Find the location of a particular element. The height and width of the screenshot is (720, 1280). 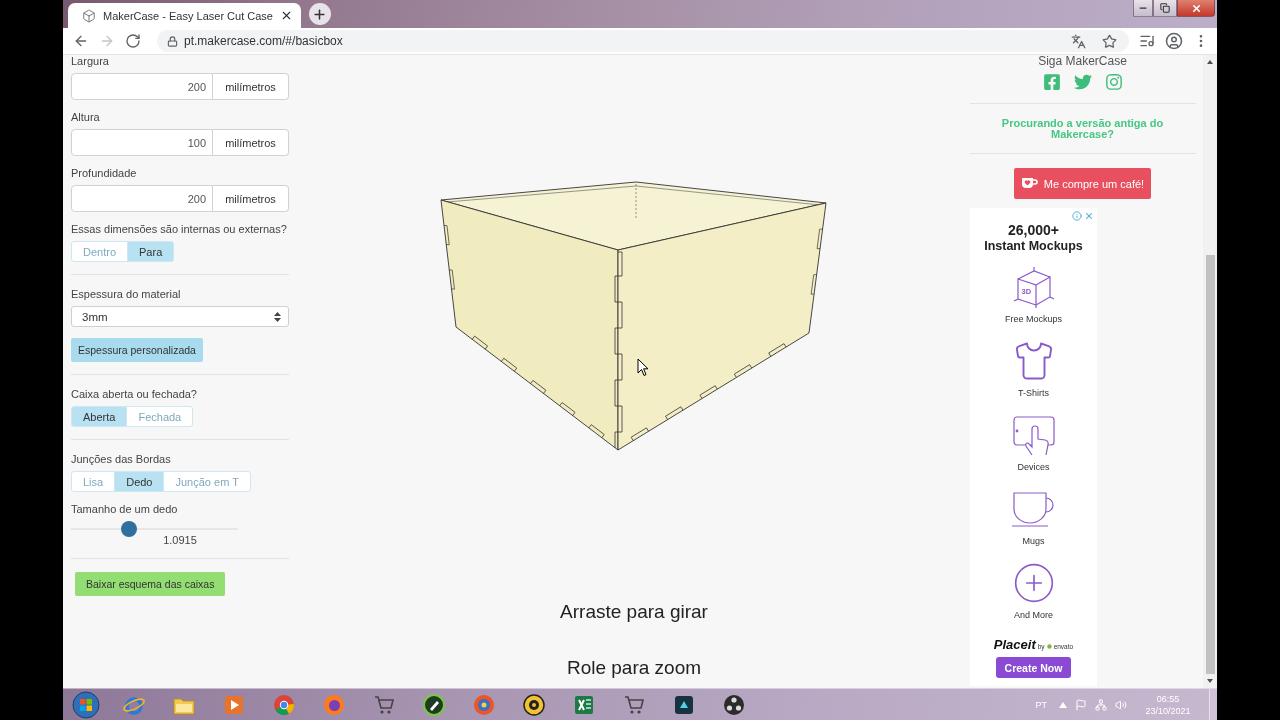

clock-time: 06:55 is located at coordinates (1168, 698).